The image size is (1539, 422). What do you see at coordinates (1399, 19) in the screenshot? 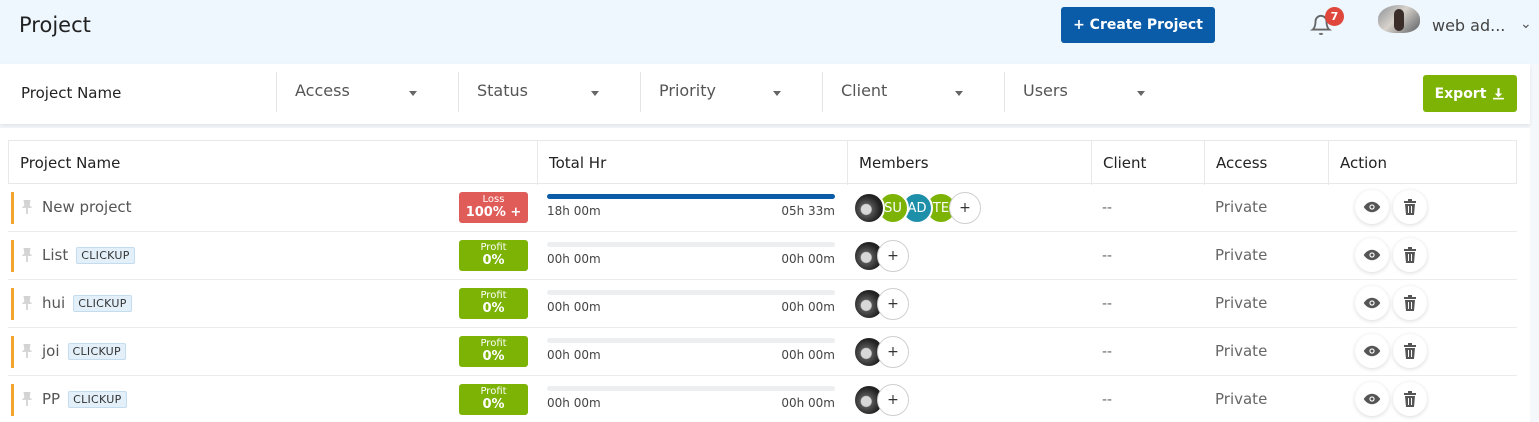
I see `user-avatar` at bounding box center [1399, 19].